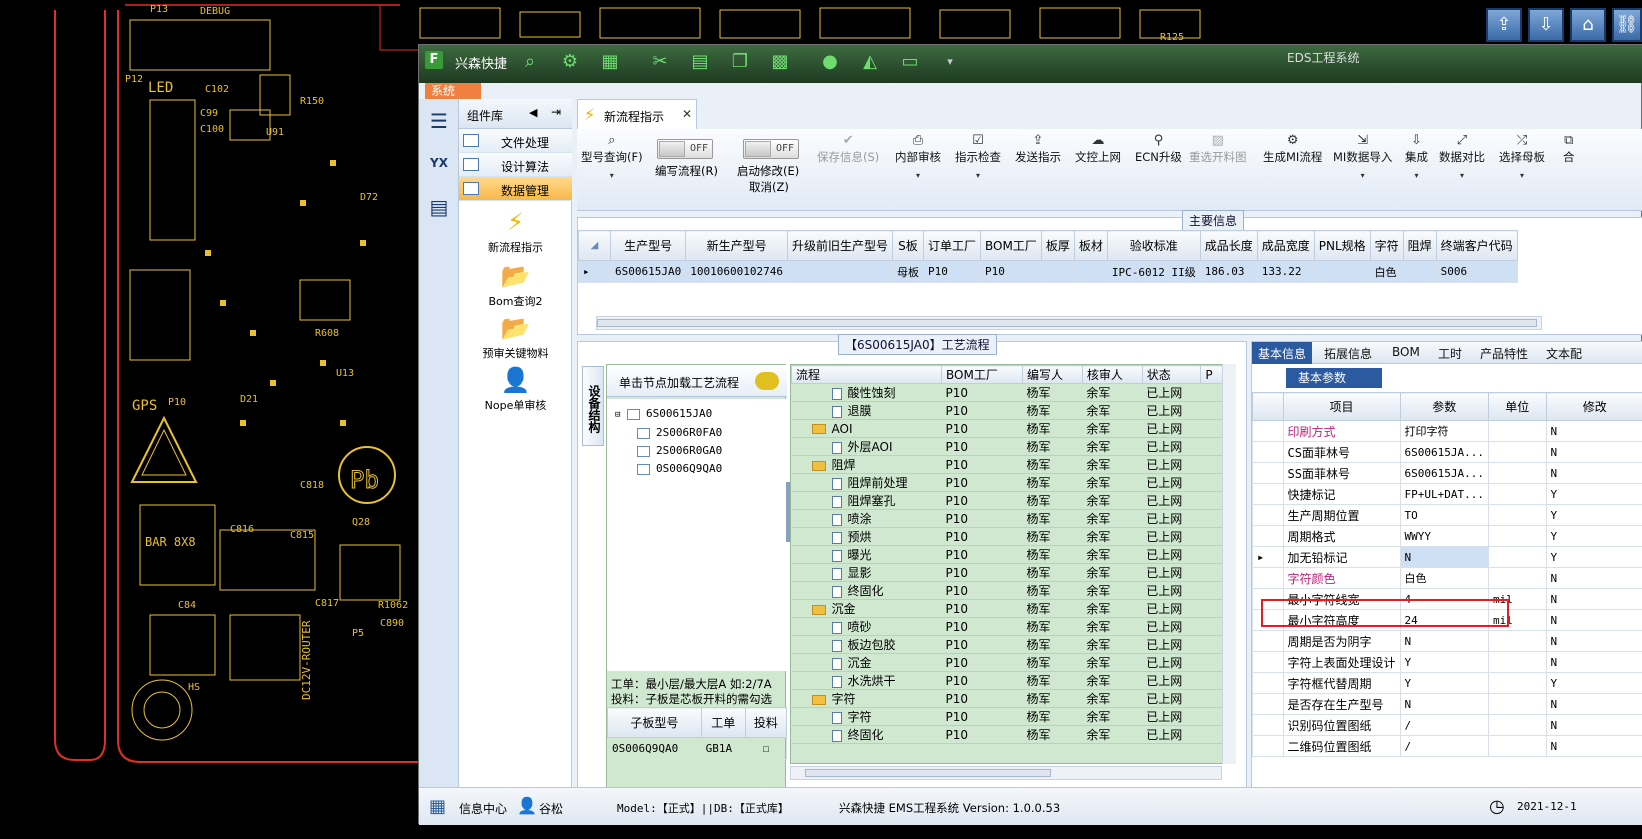  What do you see at coordinates (866, 554) in the screenshot?
I see `flow-name-cell: 曝光` at bounding box center [866, 554].